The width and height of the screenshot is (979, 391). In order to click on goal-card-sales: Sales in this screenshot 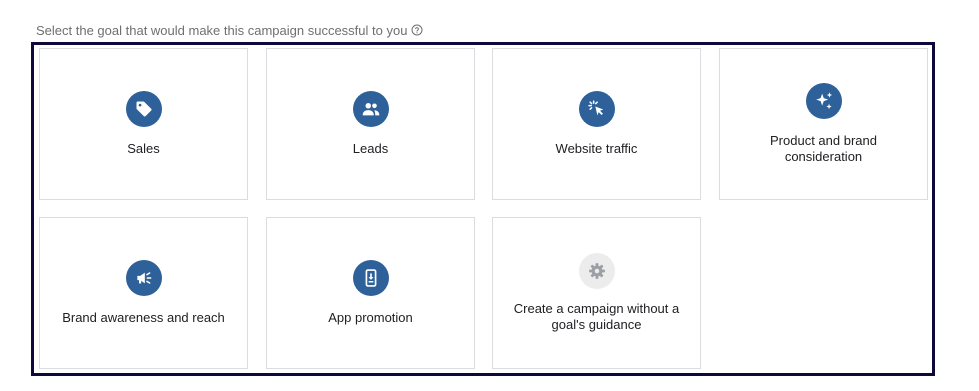, I will do `click(143, 124)`.